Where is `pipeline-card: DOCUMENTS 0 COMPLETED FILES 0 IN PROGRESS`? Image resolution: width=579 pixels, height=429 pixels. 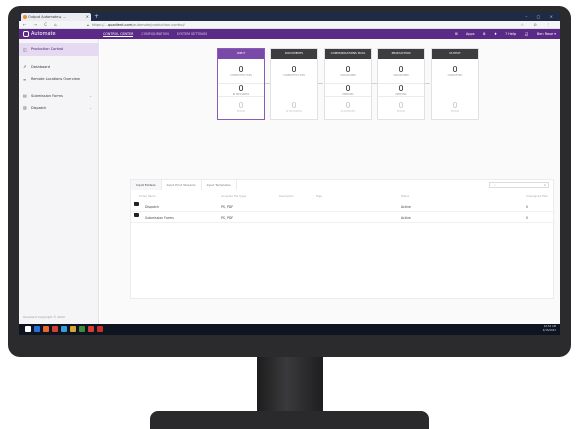
pipeline-card: DOCUMENTS 0 COMPLETED FILES 0 IN PROGRESS is located at coordinates (294, 84).